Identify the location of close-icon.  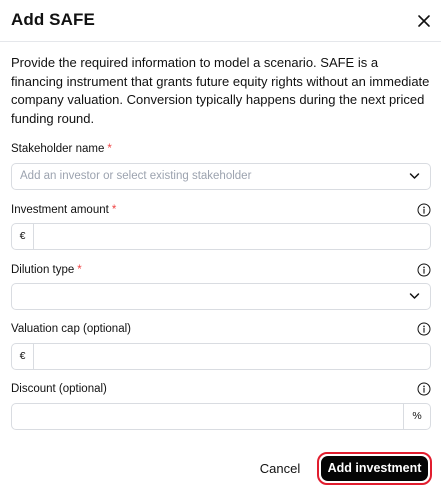
(424, 21).